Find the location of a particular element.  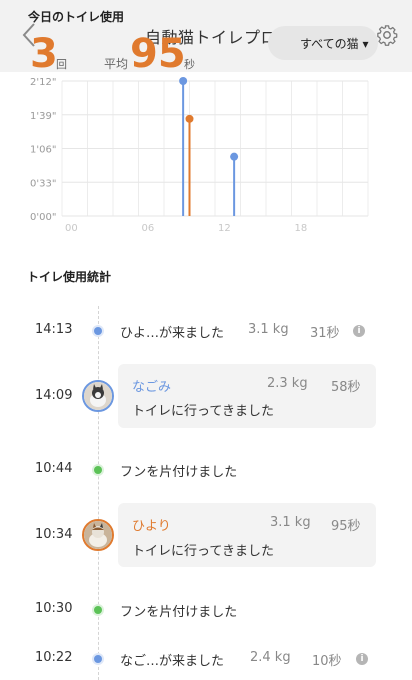

average-unit: 秒 is located at coordinates (189, 64).